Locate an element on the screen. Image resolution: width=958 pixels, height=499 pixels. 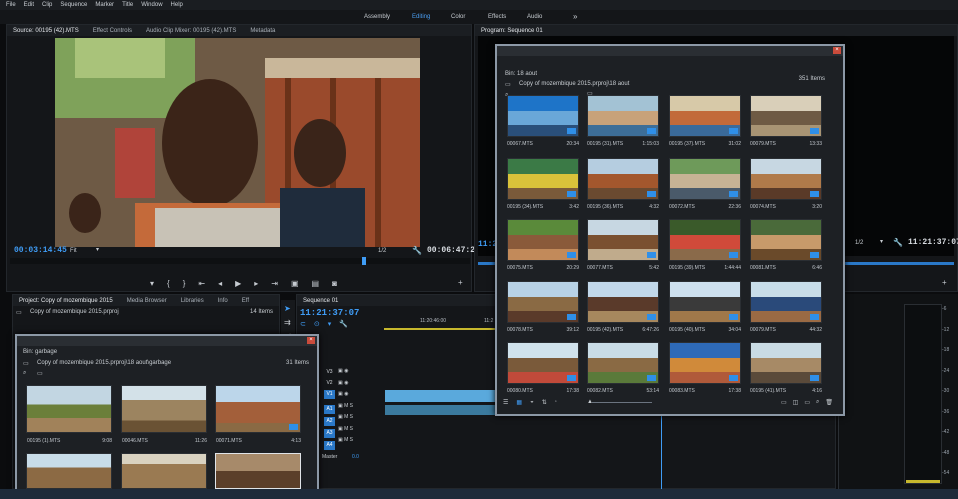
workspace-effects: Effects is located at coordinates (497, 17).